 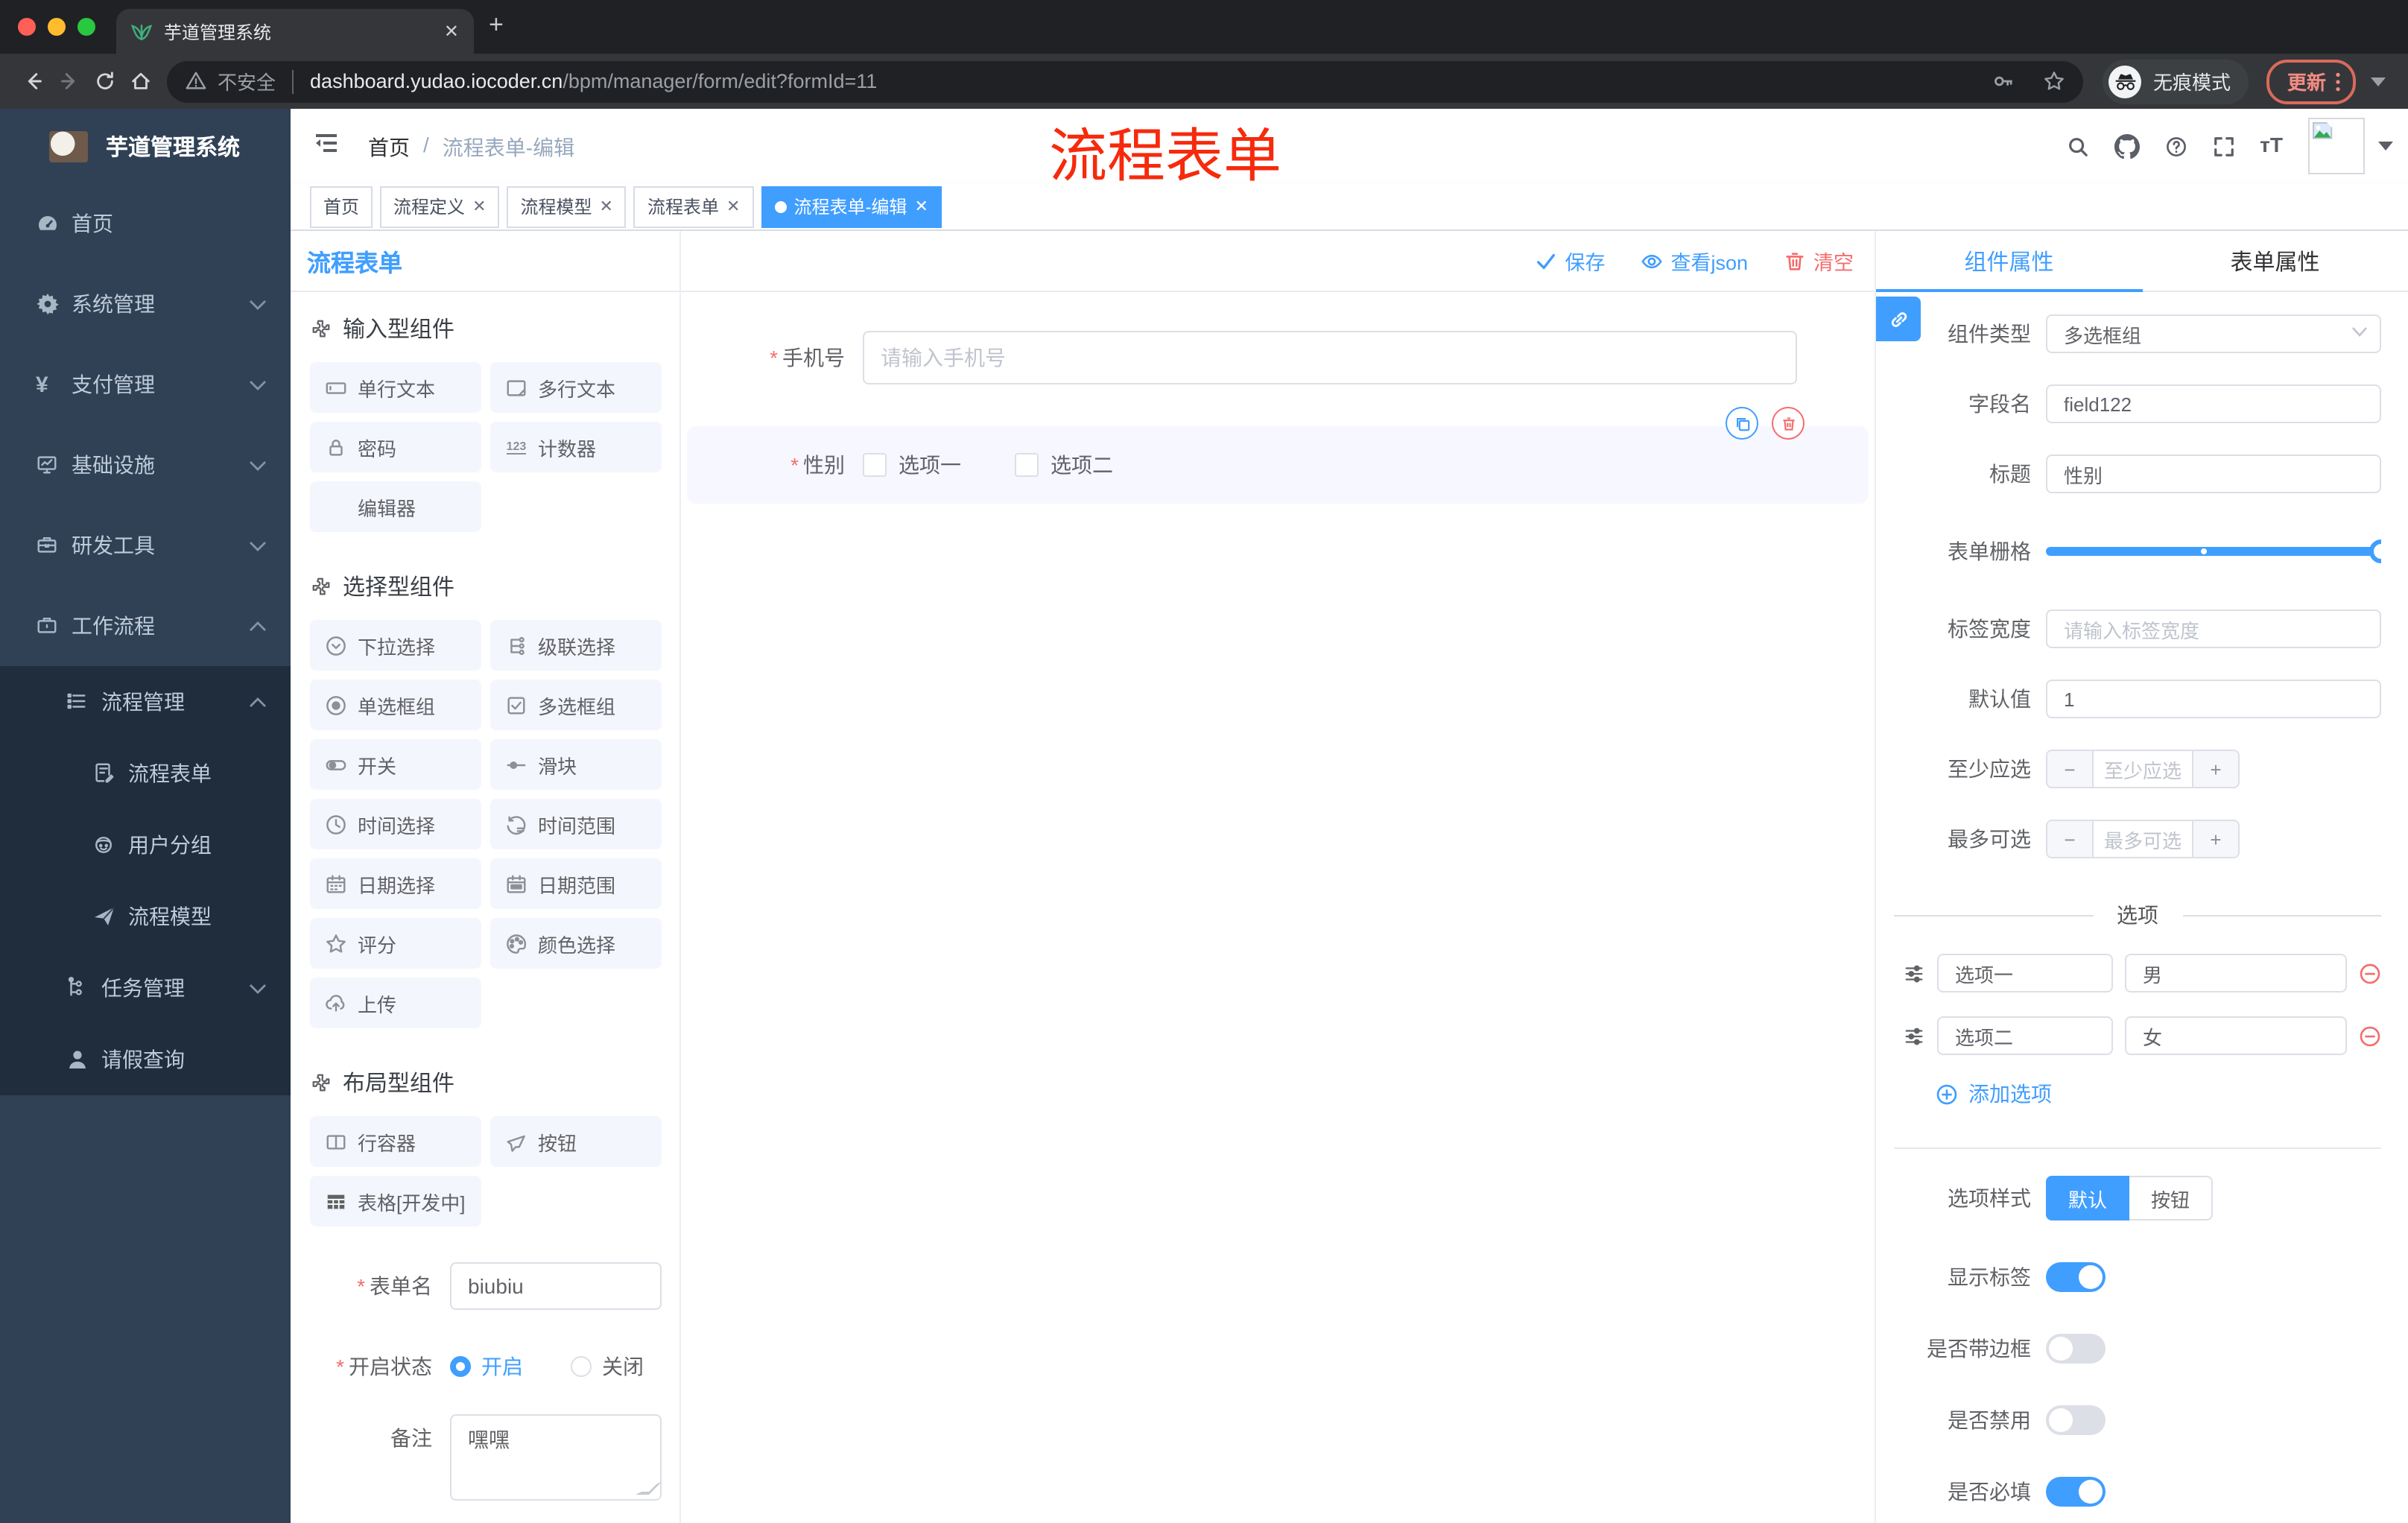 I want to click on plus-button: +, so click(x=2215, y=839).